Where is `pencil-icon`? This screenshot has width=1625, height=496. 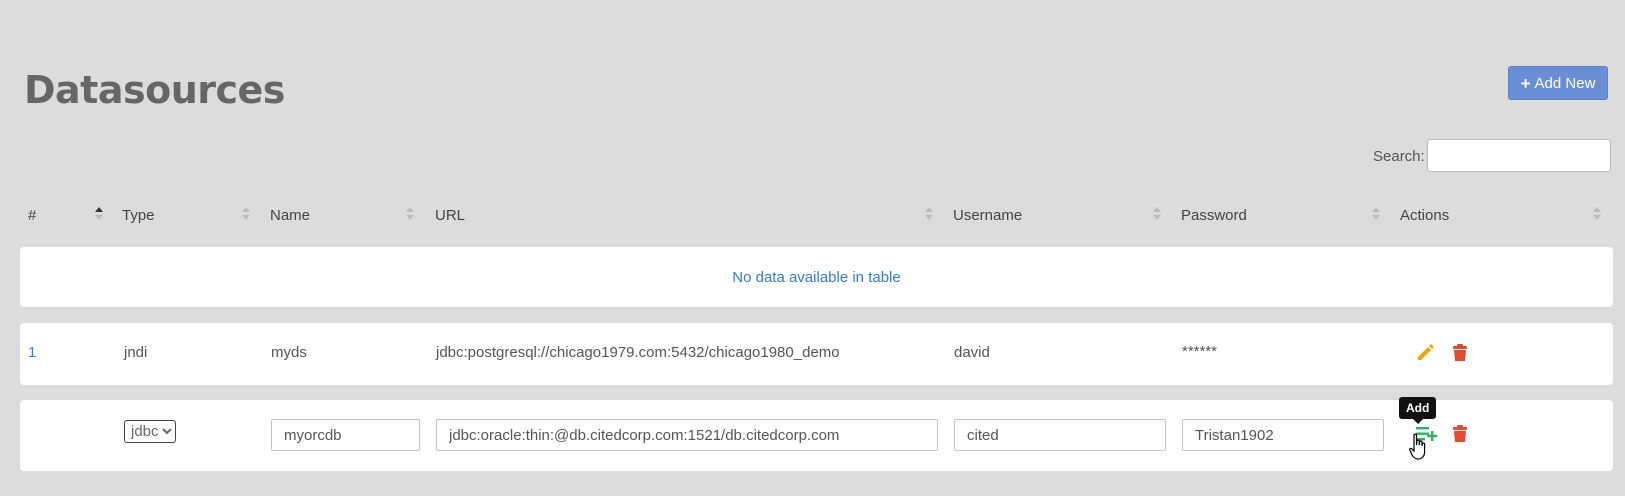 pencil-icon is located at coordinates (1425, 353).